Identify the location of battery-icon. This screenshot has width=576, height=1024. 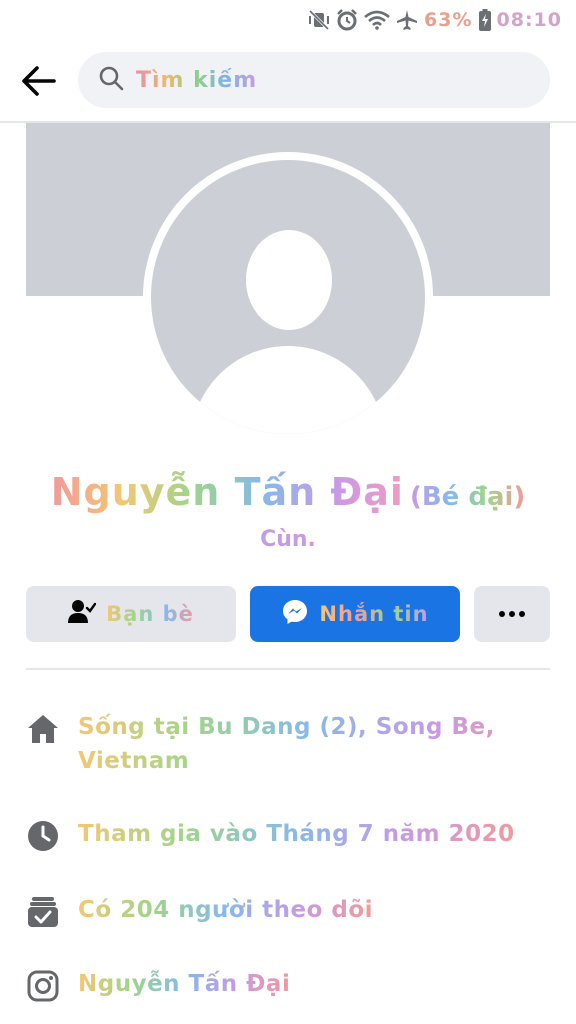
(484, 20).